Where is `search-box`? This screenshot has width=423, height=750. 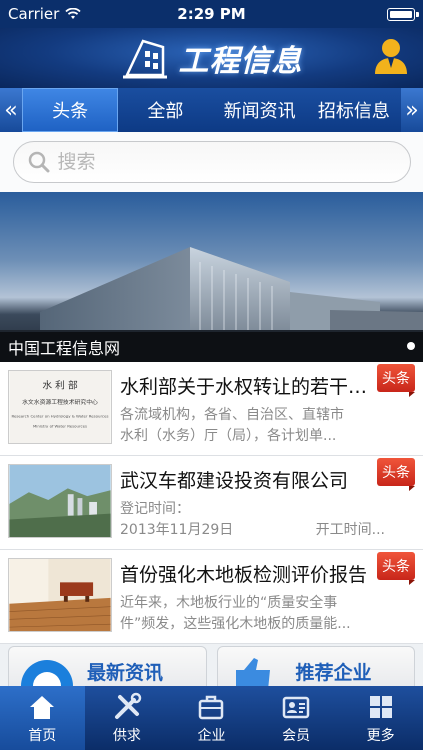
search-box is located at coordinates (211, 162).